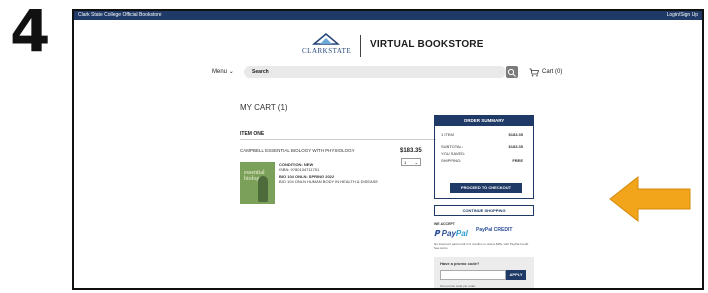 This screenshot has height=293, width=708. What do you see at coordinates (120, 15) in the screenshot?
I see `store-official-link: Clark State College Official Bookstore` at bounding box center [120, 15].